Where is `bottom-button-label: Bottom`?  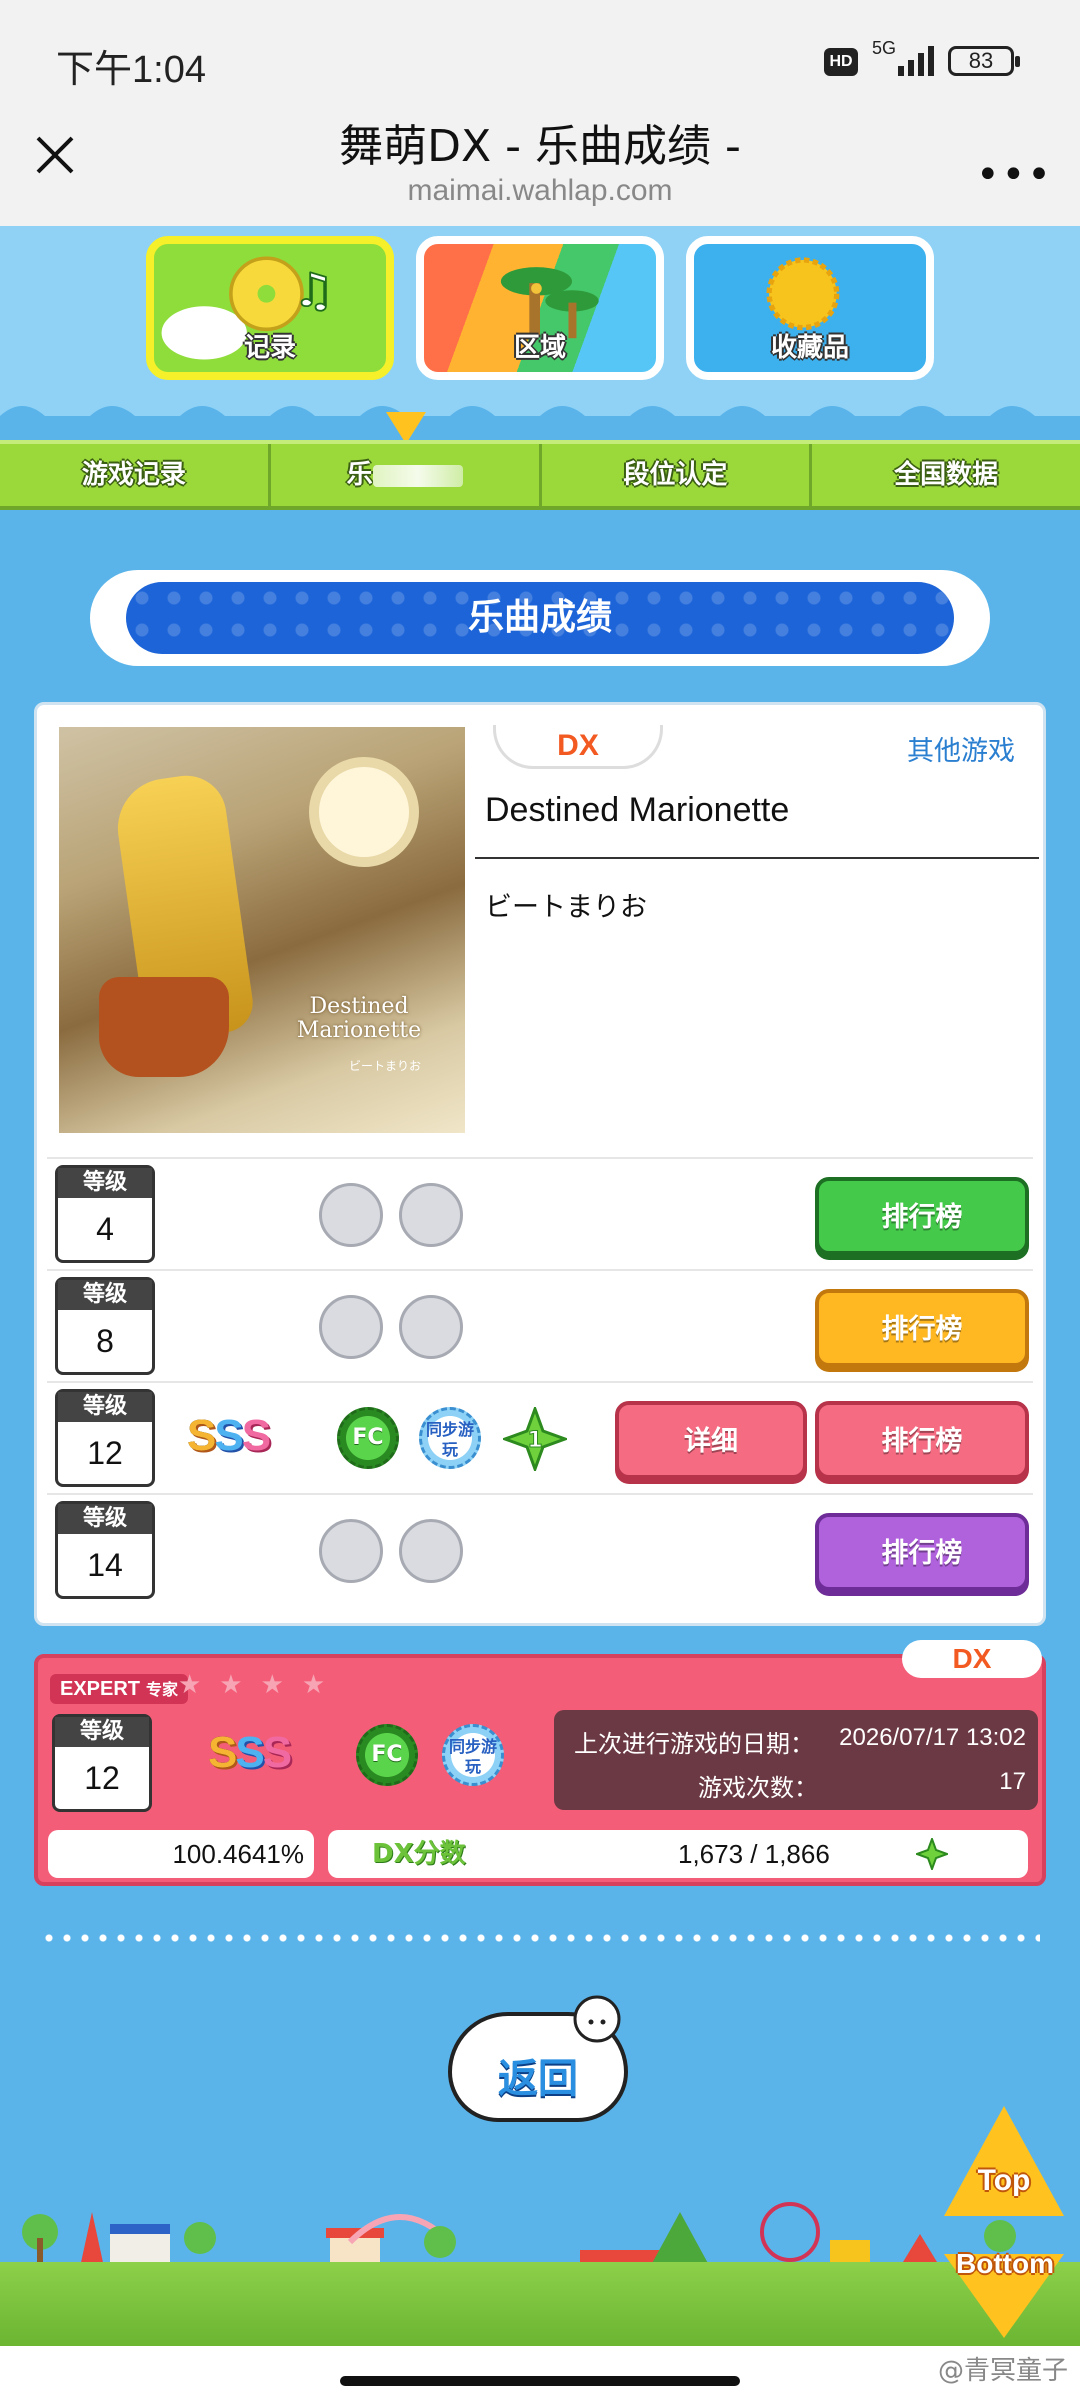
bottom-button-label: Bottom is located at coordinates (1005, 2263).